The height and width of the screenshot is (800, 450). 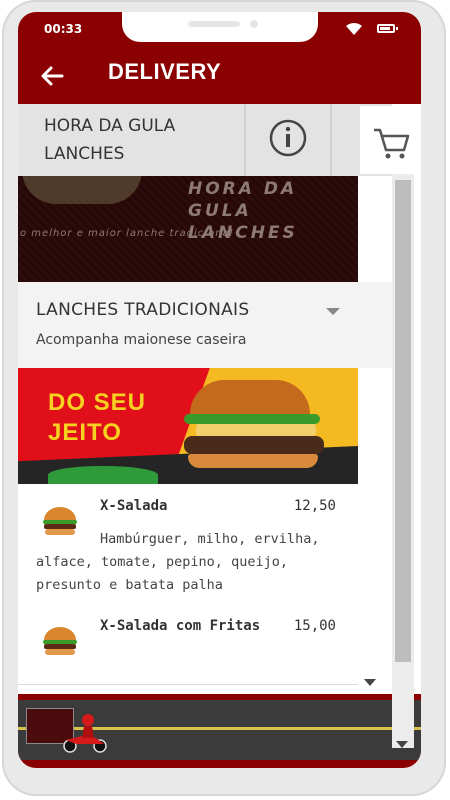 I want to click on scroll-down-arrow-icon, so click(x=402, y=744).